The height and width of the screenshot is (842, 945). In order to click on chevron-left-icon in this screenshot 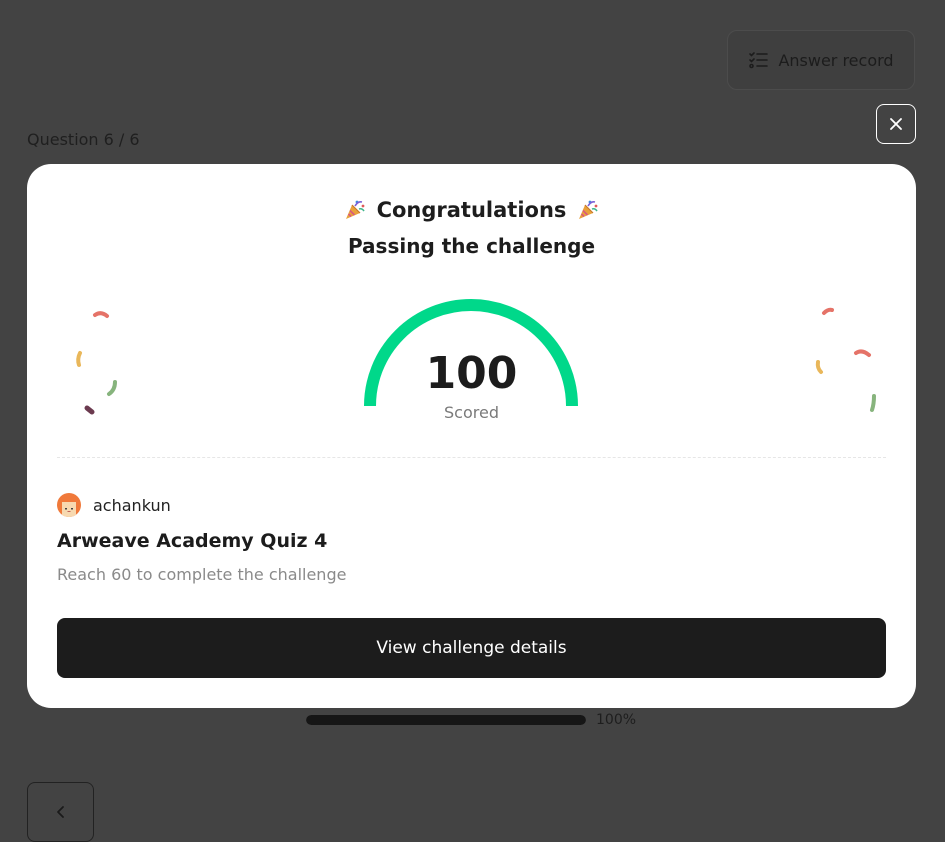, I will do `click(60, 812)`.